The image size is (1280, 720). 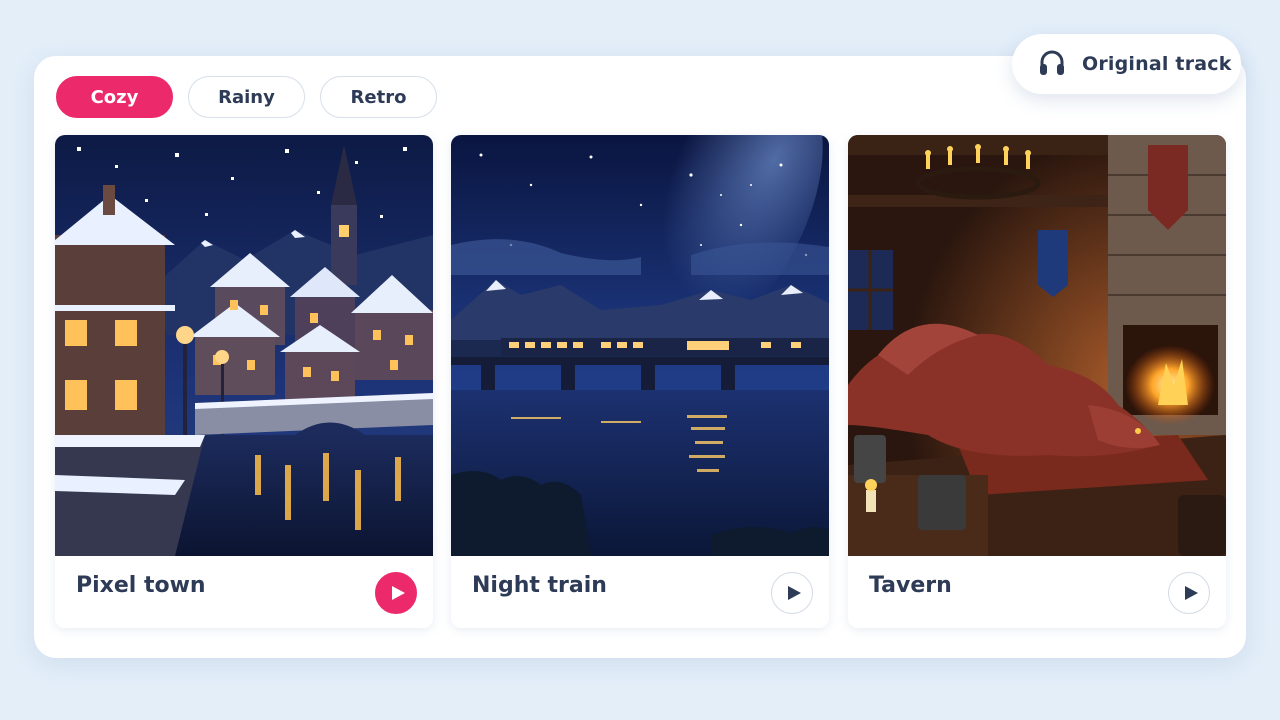 I want to click on headphones-icon, so click(x=1052, y=64).